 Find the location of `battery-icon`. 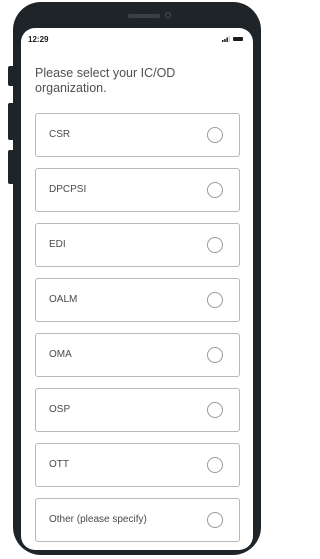

battery-icon is located at coordinates (238, 39).